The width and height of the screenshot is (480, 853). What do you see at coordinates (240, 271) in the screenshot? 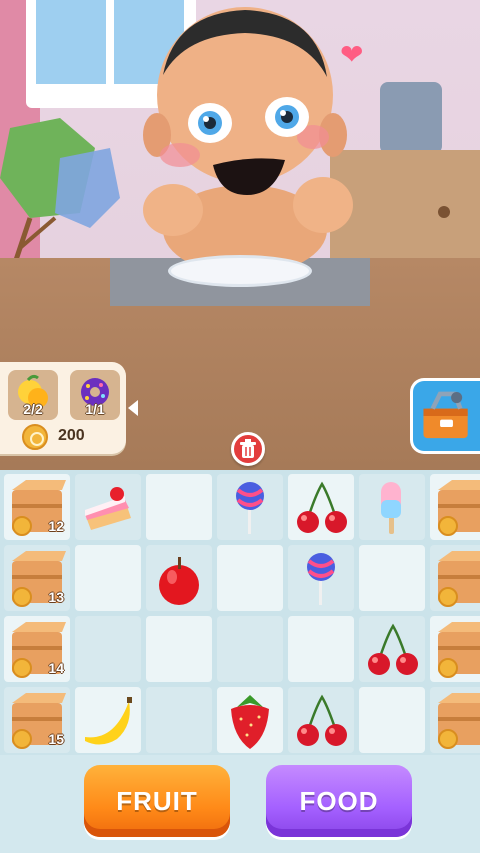
I see `empty-plate` at bounding box center [240, 271].